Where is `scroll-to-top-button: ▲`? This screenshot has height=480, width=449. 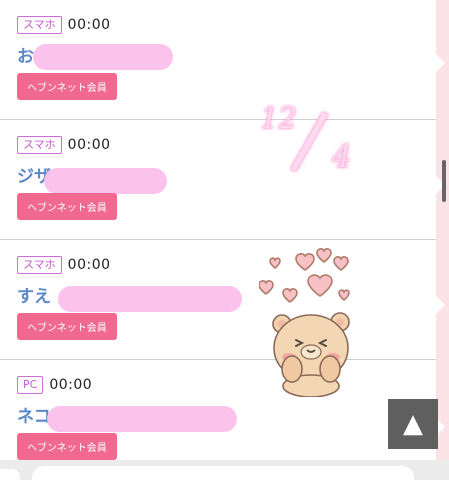
scroll-to-top-button: ▲ is located at coordinates (413, 424).